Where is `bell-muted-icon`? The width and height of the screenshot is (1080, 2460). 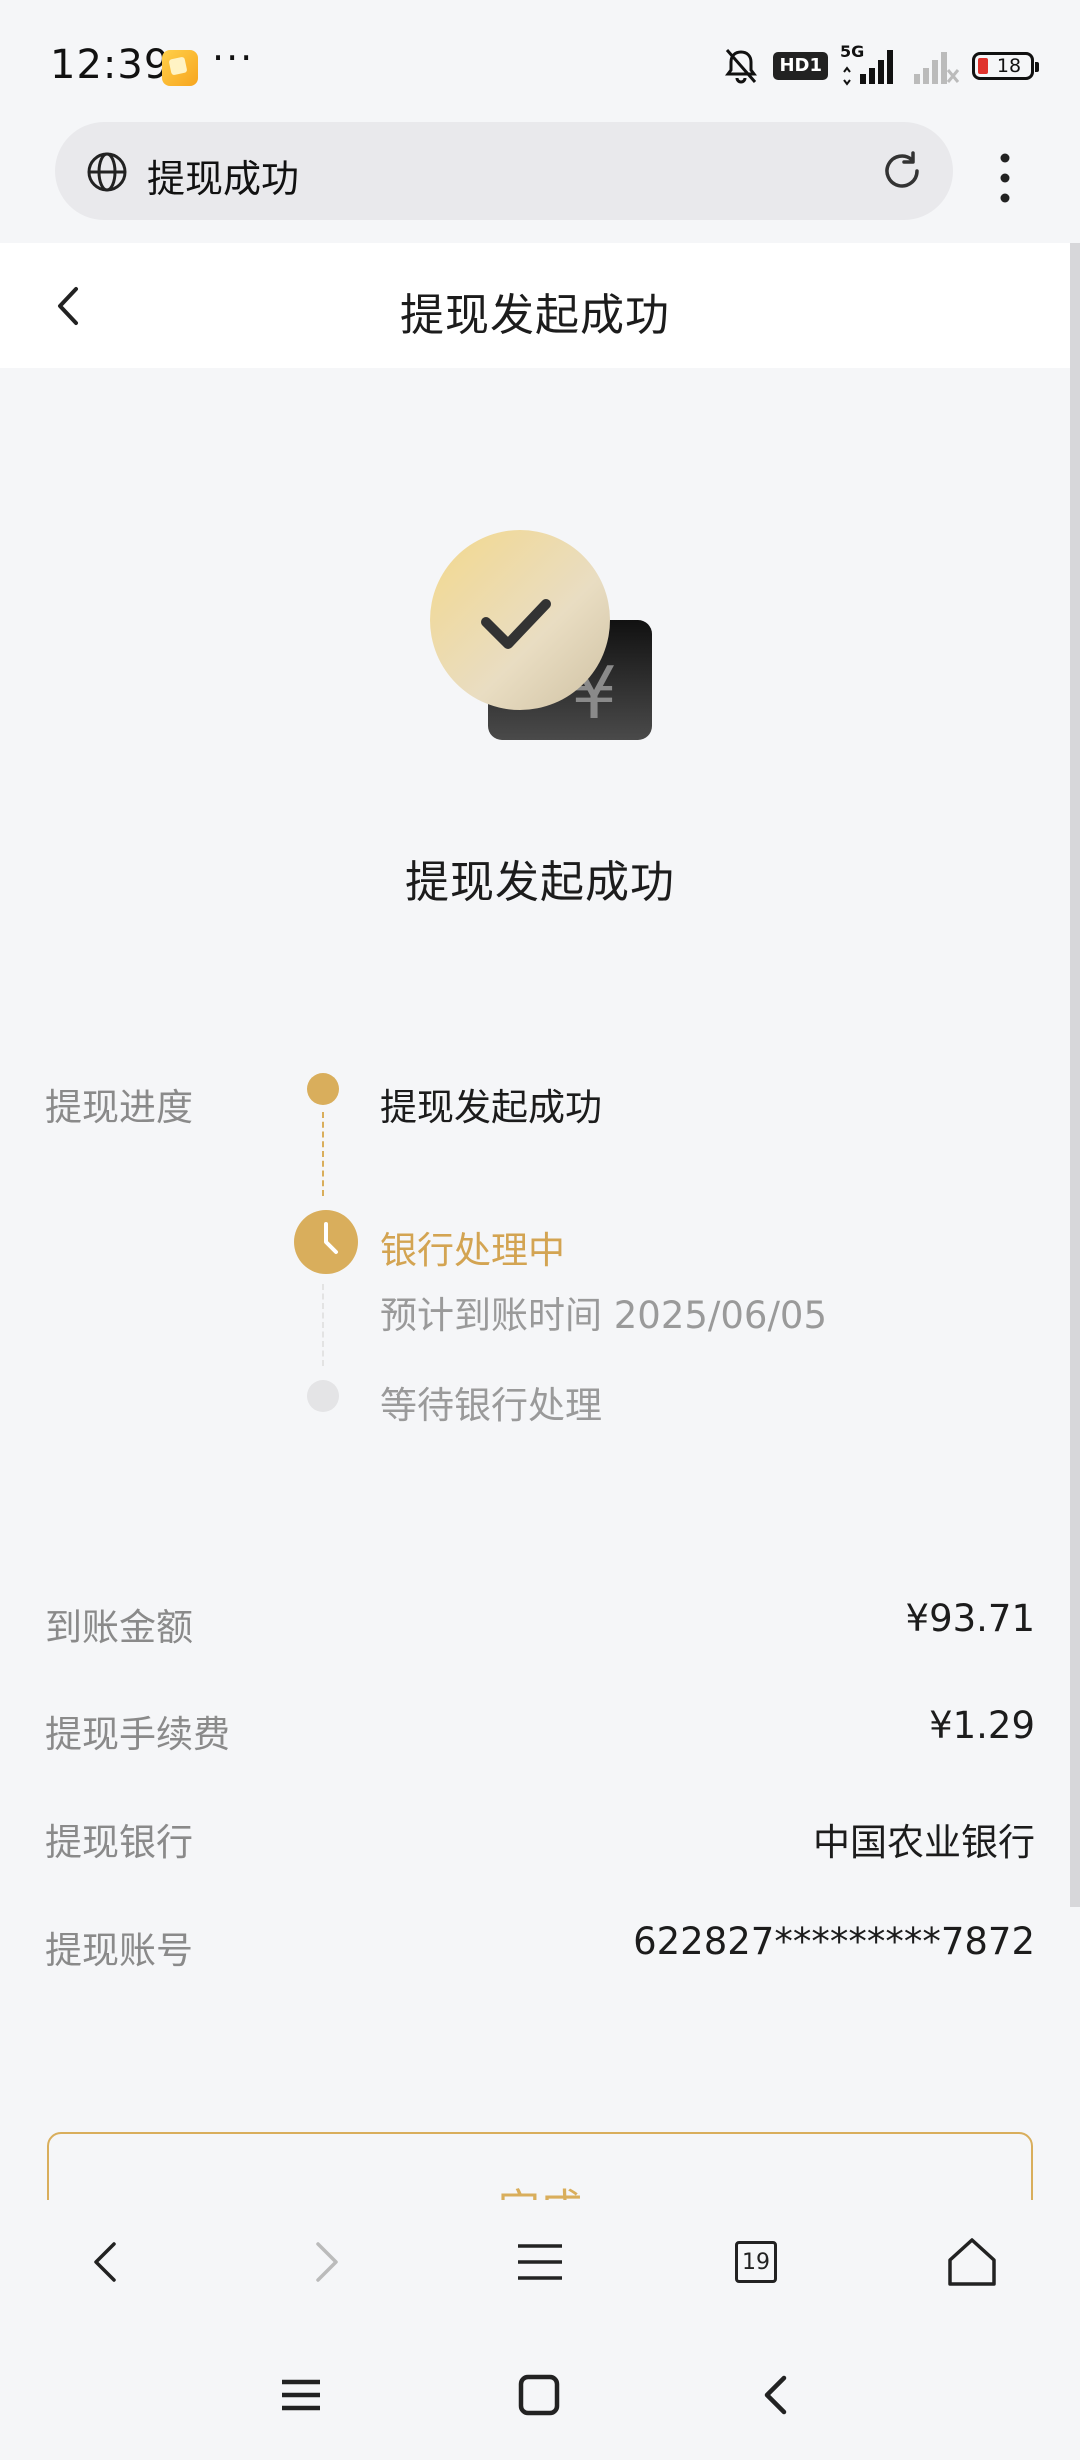 bell-muted-icon is located at coordinates (741, 66).